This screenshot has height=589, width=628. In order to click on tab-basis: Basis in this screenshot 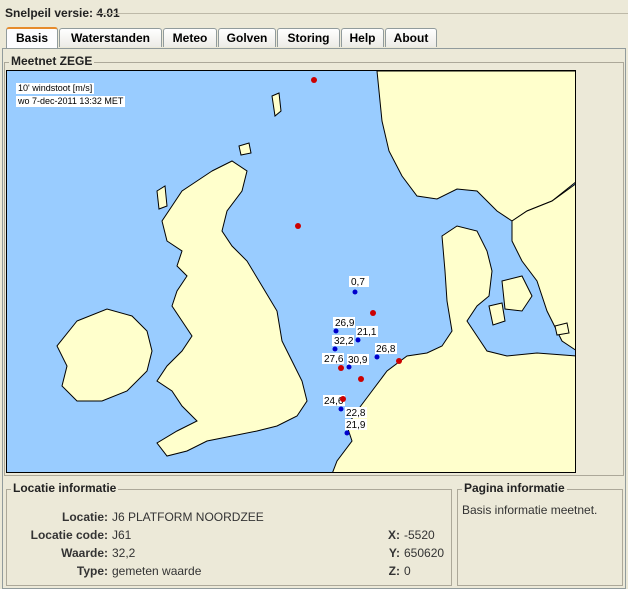, I will do `click(32, 37)`.